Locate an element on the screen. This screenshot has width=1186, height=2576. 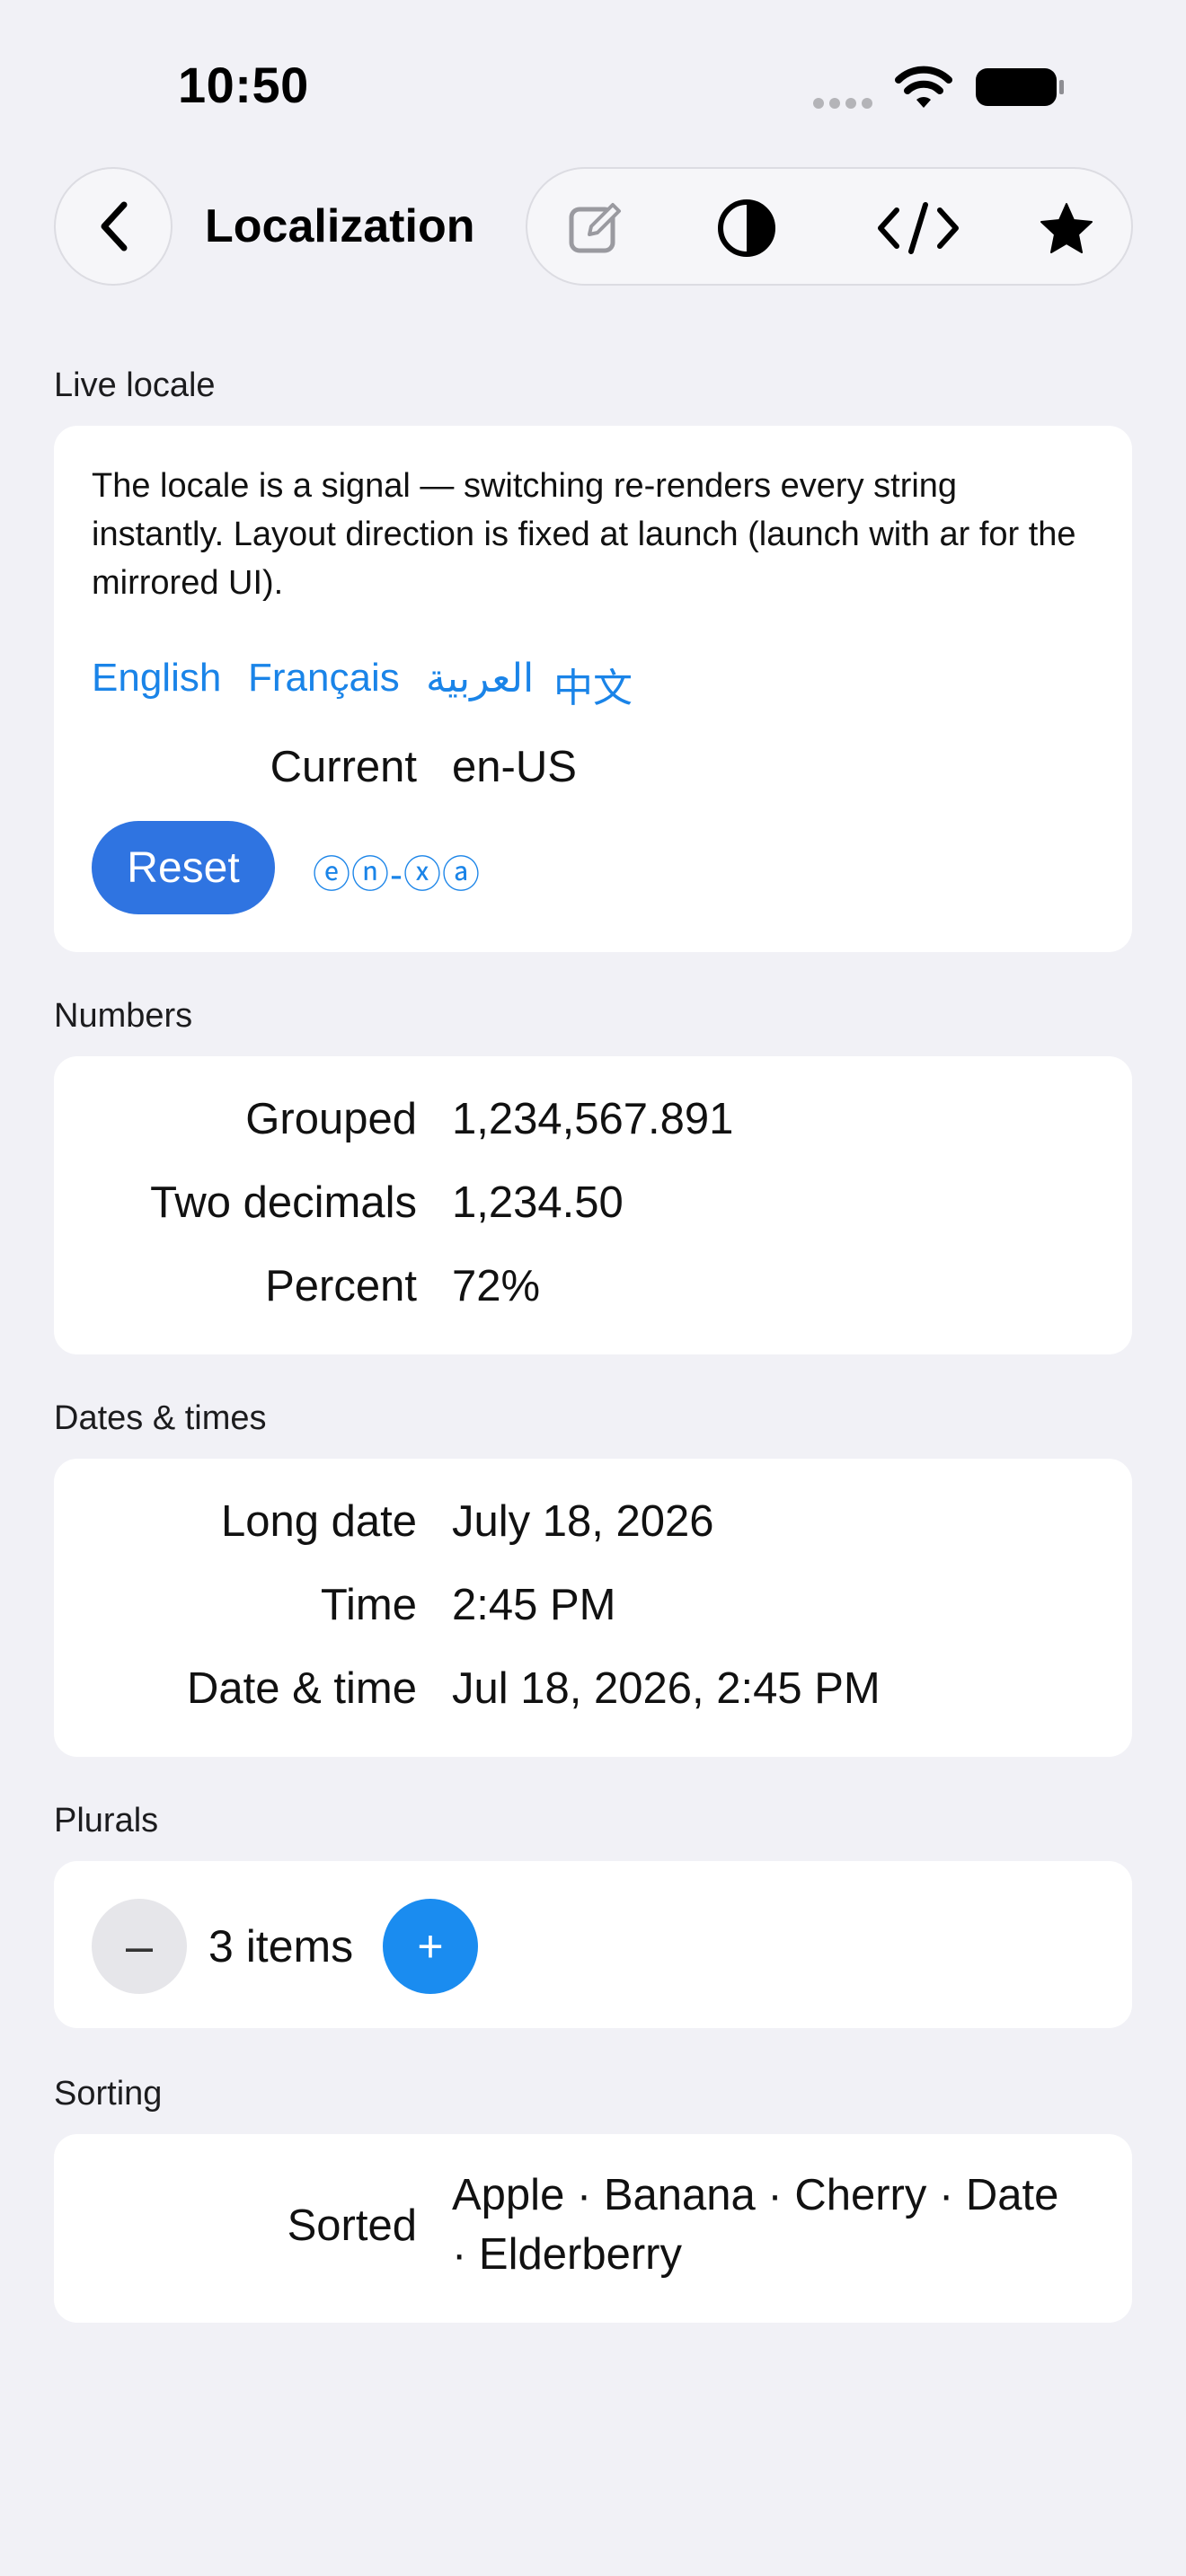
grouped-value: 1,234,567.891 is located at coordinates (593, 1119).